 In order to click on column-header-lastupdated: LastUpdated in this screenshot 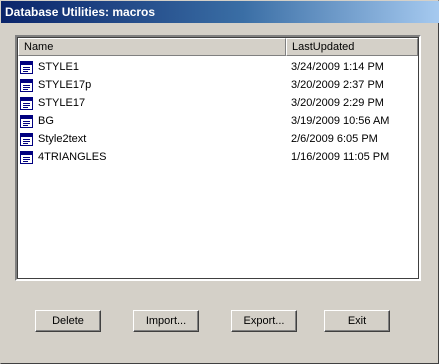, I will do `click(352, 47)`.